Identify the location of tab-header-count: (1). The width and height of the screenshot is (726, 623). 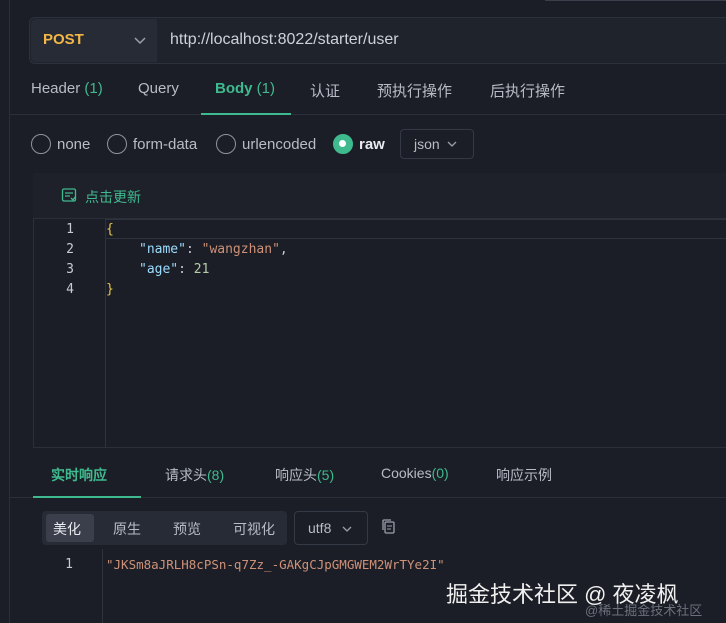
(93, 88).